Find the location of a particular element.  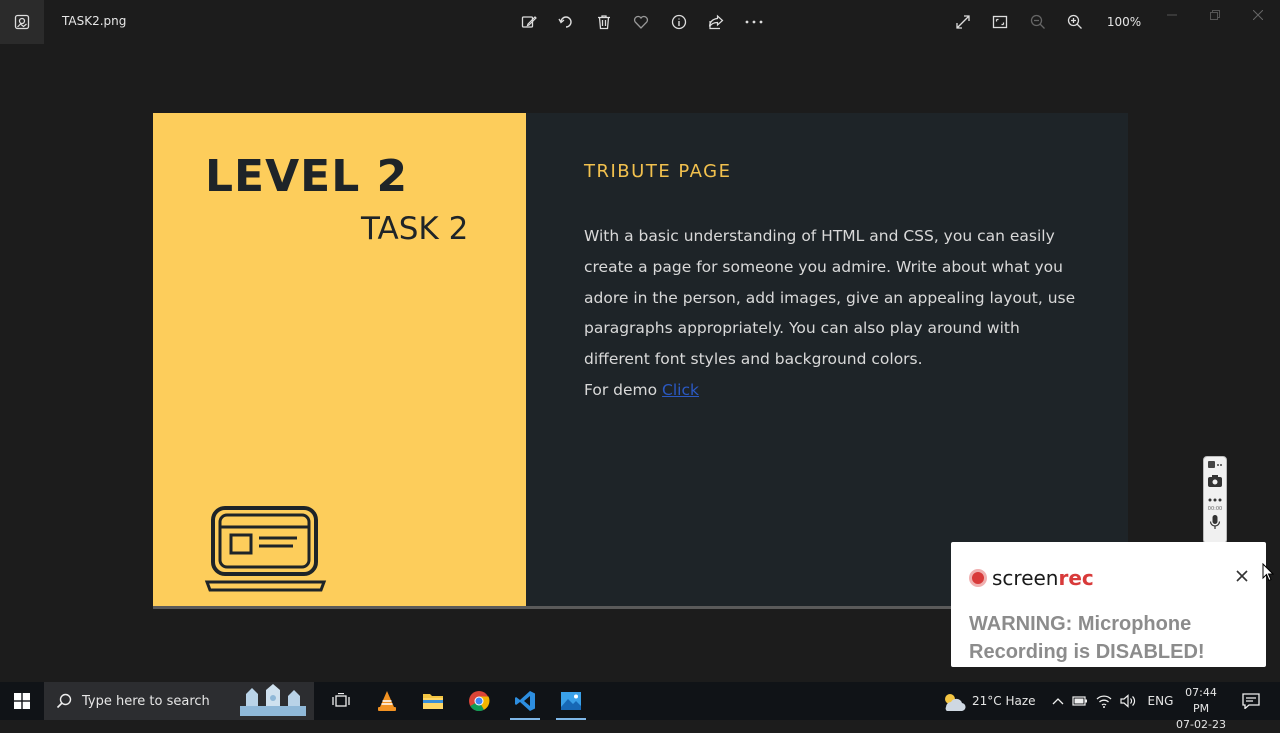

clock-date: 07-02-23 is located at coordinates (1201, 724).